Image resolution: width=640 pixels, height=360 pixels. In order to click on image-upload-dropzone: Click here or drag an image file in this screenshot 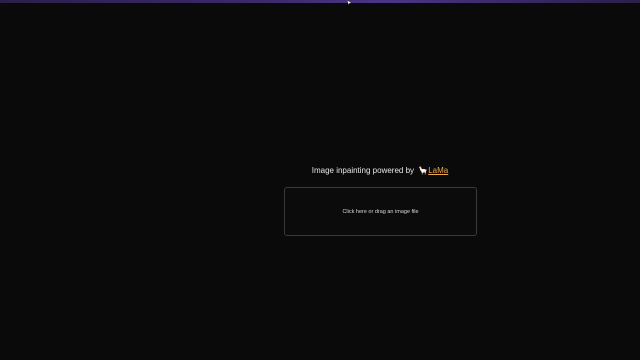, I will do `click(380, 211)`.